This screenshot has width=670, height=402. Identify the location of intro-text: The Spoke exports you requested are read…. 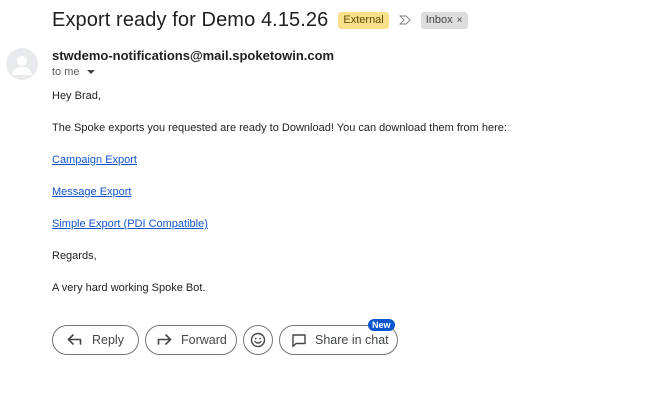
(279, 128).